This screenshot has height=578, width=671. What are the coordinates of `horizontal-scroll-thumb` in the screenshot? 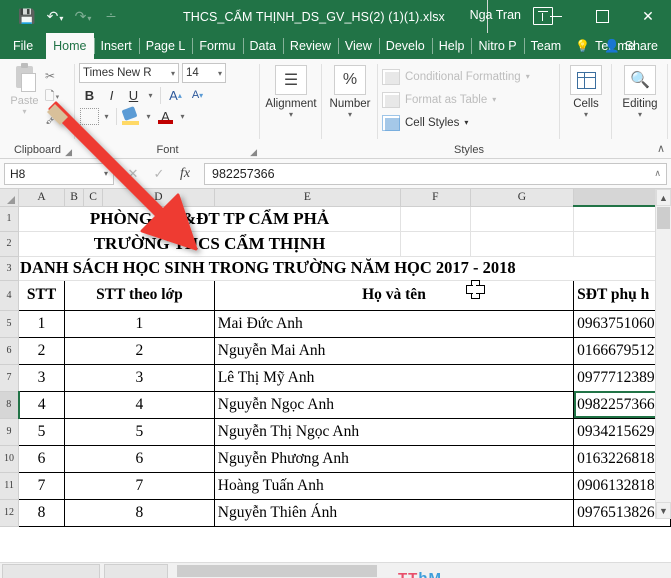 It's located at (277, 571).